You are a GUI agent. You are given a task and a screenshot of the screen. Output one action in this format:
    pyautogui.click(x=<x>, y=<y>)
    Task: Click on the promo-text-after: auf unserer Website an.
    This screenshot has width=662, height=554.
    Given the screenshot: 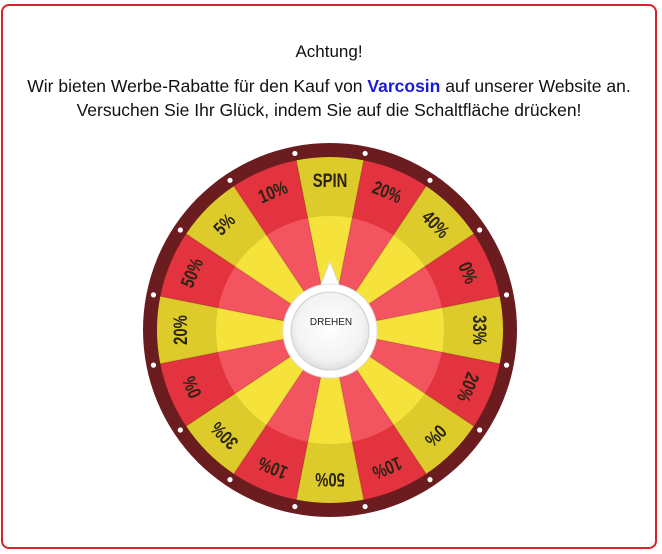 What is the action you would take?
    pyautogui.click(x=535, y=86)
    